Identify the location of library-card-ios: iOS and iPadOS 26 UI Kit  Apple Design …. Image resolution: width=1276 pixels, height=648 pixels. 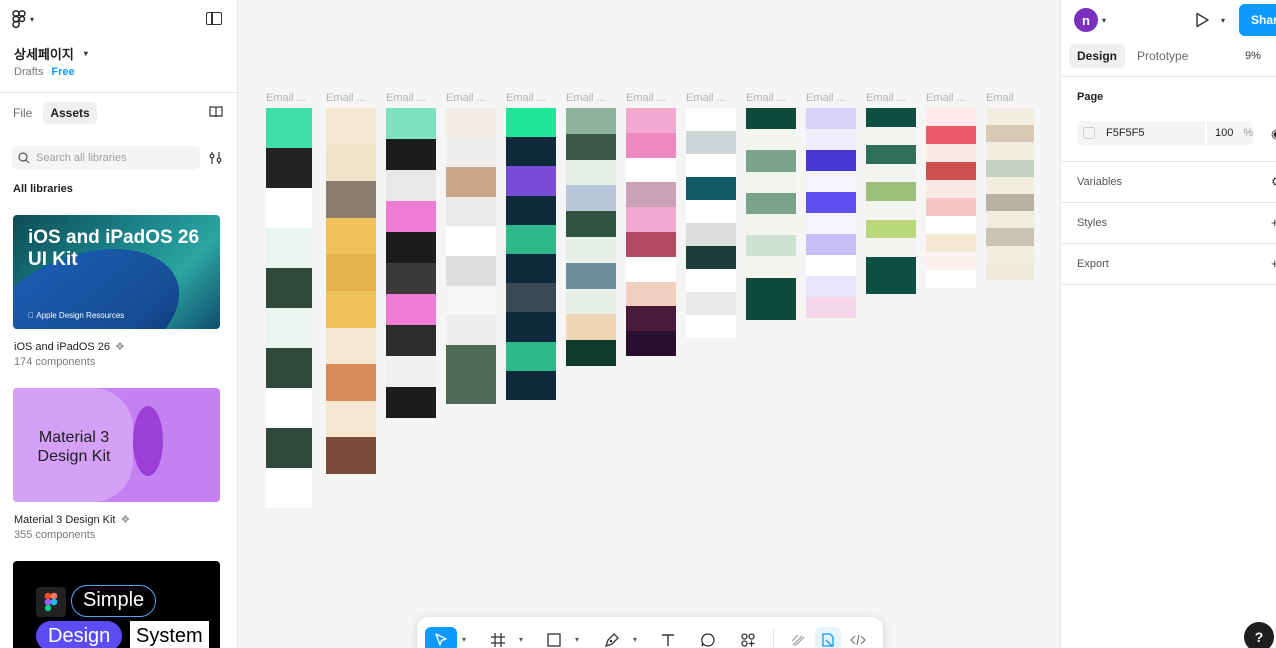
(116, 272).